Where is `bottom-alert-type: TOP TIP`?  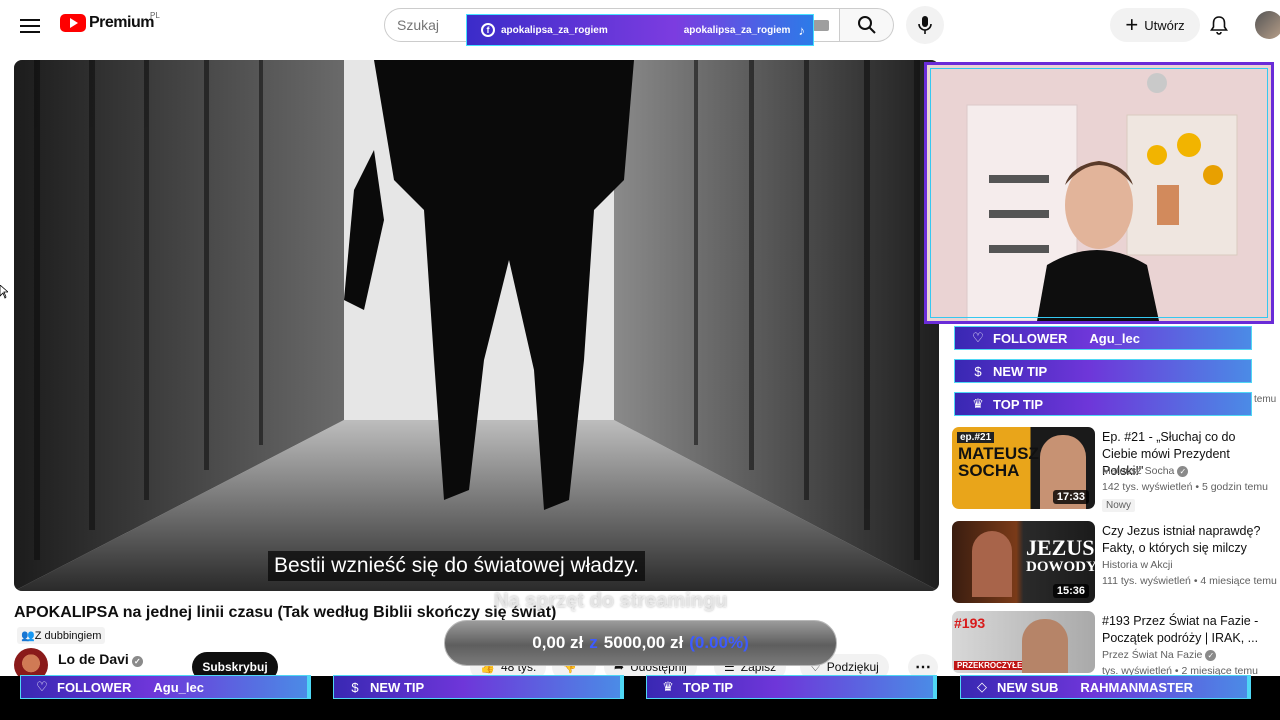
bottom-alert-type: TOP TIP is located at coordinates (708, 687).